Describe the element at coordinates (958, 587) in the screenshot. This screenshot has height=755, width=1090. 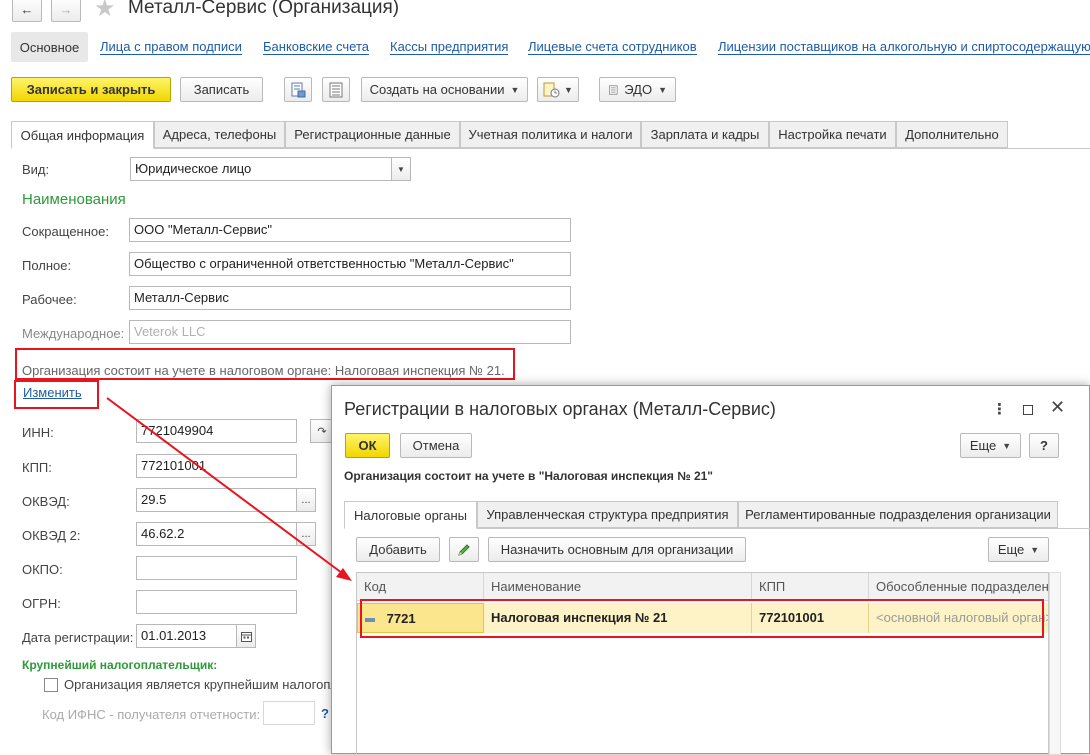
I see `column-subdivisions: Обособленные подразделен` at that location.